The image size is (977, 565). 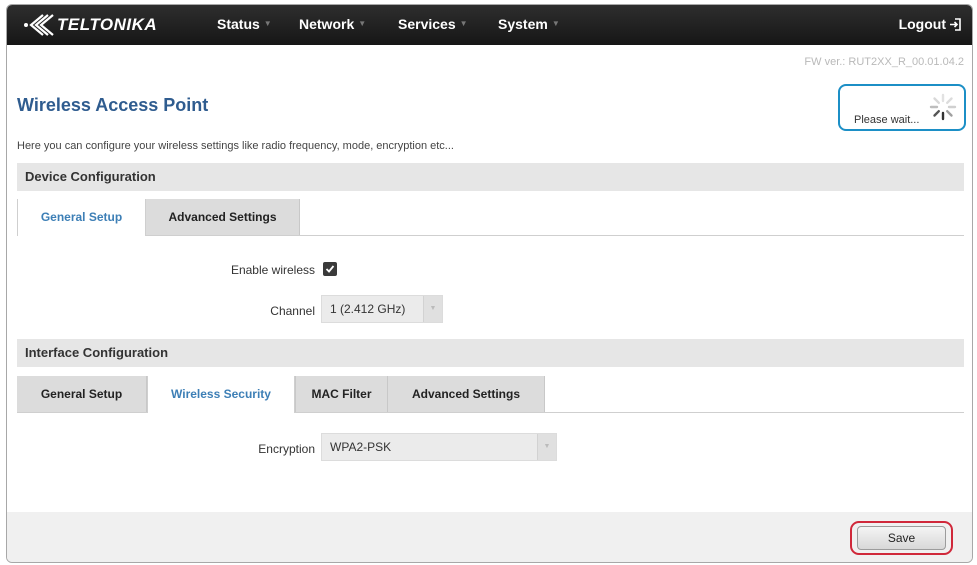 I want to click on channel-select: 1 (2.412 GHz) ▼, so click(x=382, y=309).